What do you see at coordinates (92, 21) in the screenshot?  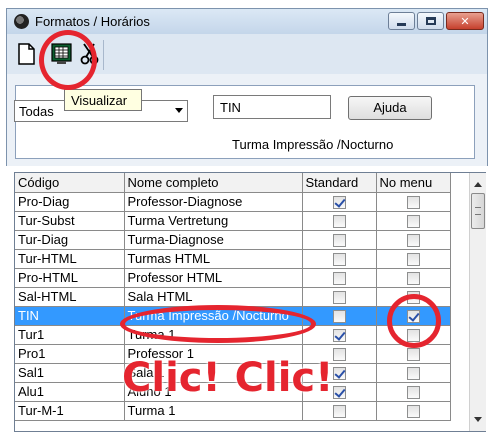 I see `window-title: Formatos / Horários` at bounding box center [92, 21].